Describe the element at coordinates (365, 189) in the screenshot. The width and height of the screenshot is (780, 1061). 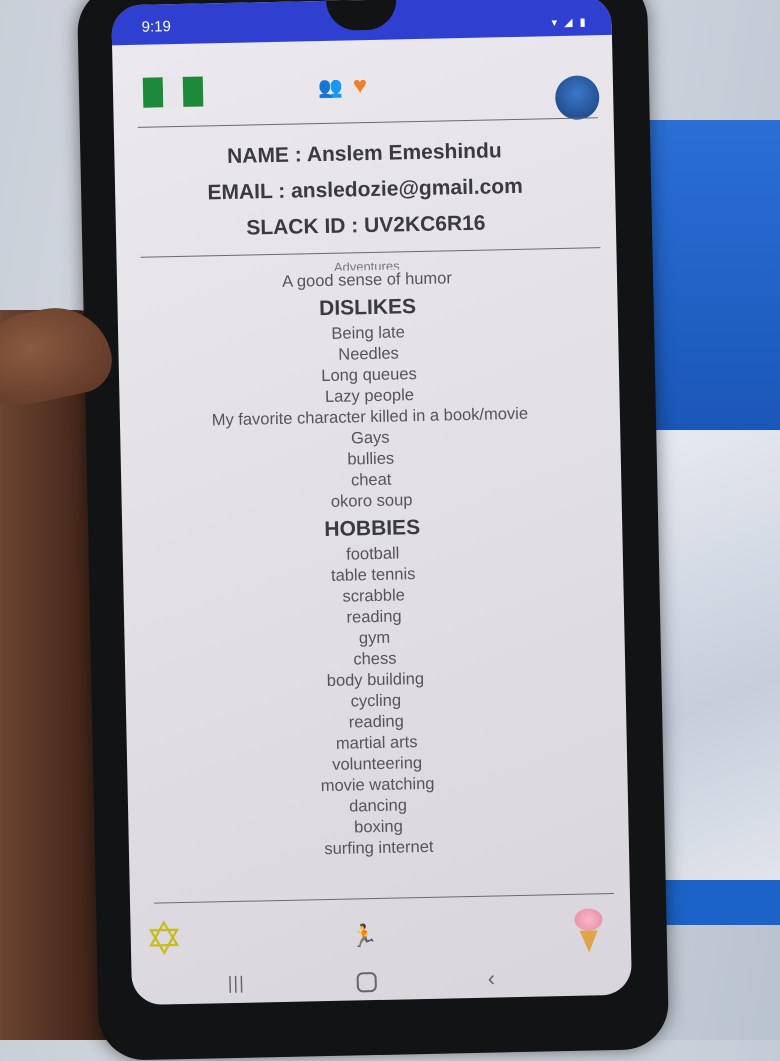
I see `profile-email: EMAIL : ansledozie@gmail.com` at that location.